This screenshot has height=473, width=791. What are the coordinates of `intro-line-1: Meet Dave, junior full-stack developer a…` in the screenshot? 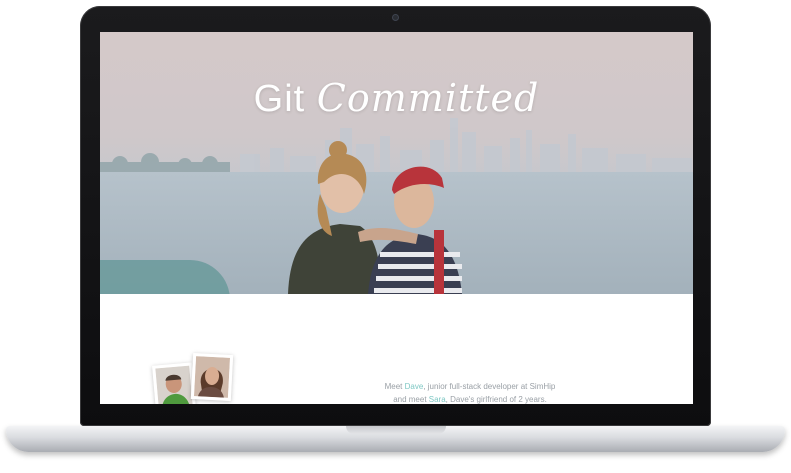 It's located at (470, 386).